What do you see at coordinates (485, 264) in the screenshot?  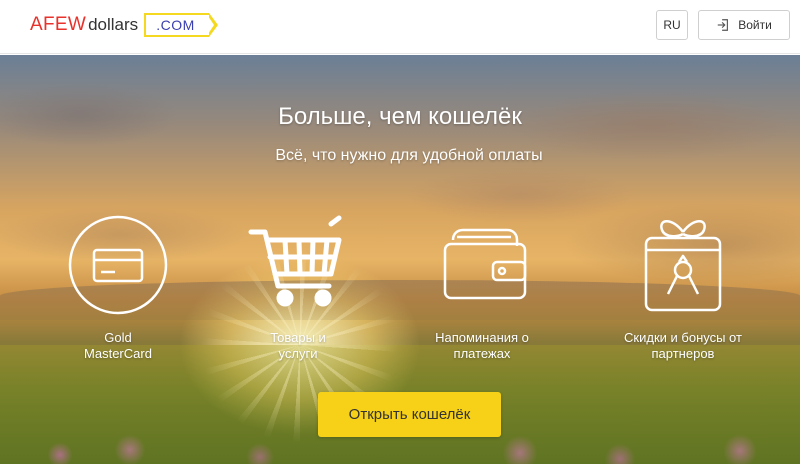 I see `wallet-icon` at bounding box center [485, 264].